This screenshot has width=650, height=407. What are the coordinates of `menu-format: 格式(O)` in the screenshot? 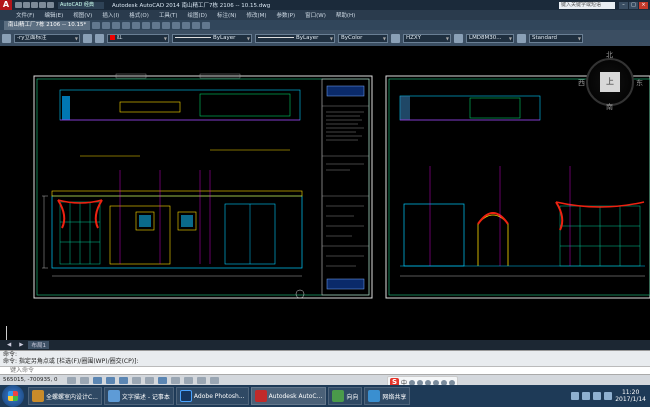 It's located at (139, 15).